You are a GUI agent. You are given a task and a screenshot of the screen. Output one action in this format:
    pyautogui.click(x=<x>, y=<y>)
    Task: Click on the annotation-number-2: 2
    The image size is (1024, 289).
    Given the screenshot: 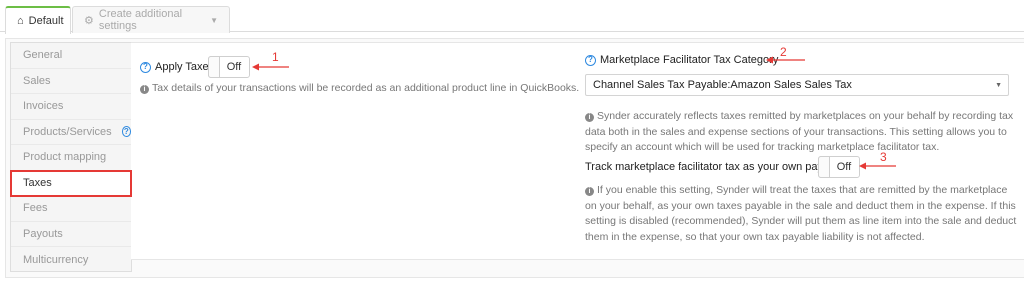 What is the action you would take?
    pyautogui.click(x=783, y=52)
    